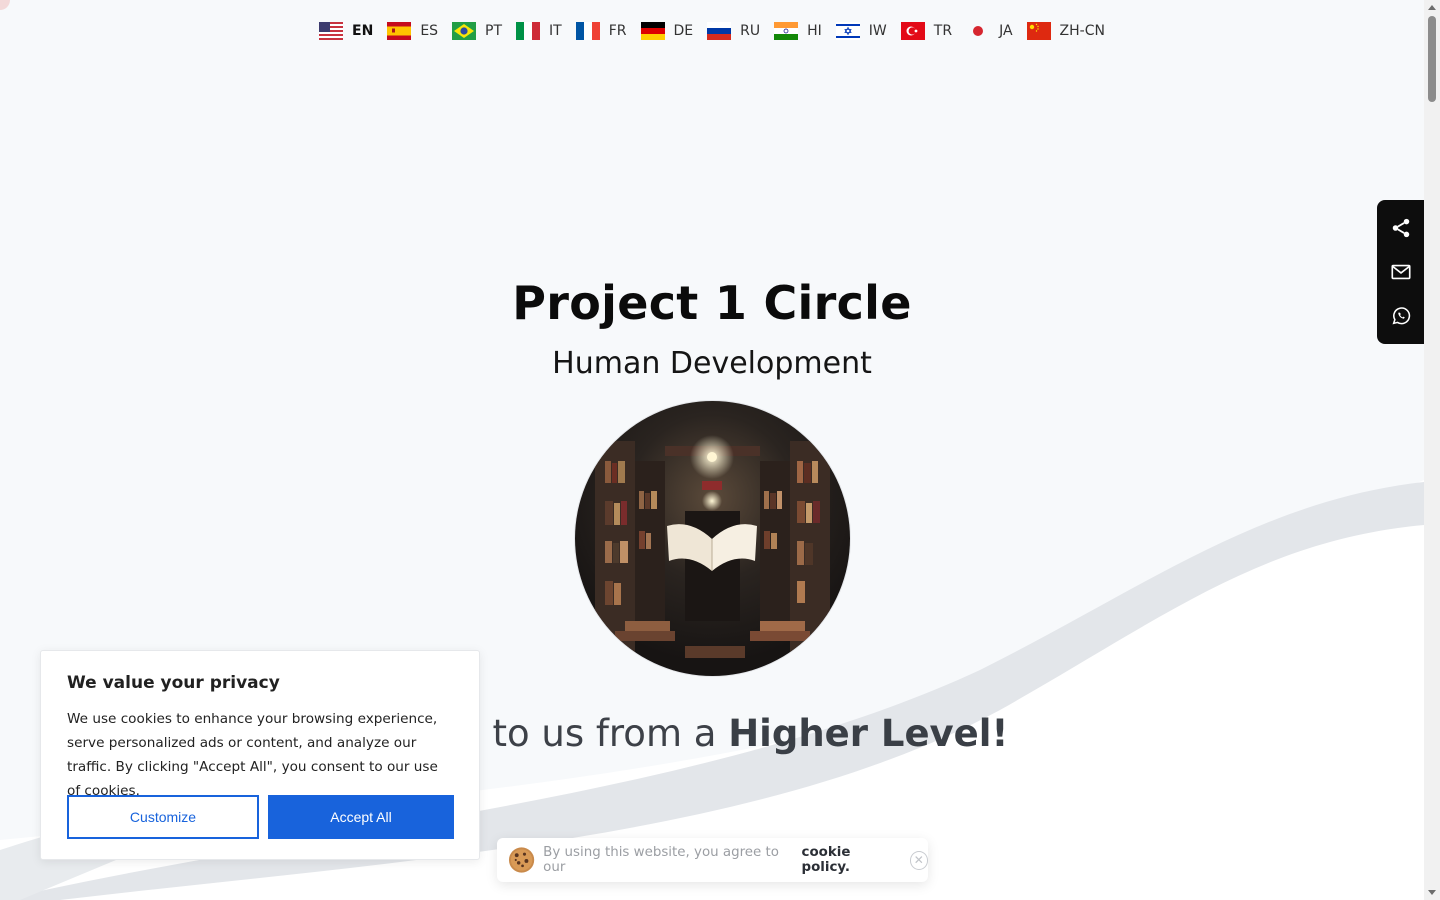  I want to click on flag-it-icon, so click(528, 31).